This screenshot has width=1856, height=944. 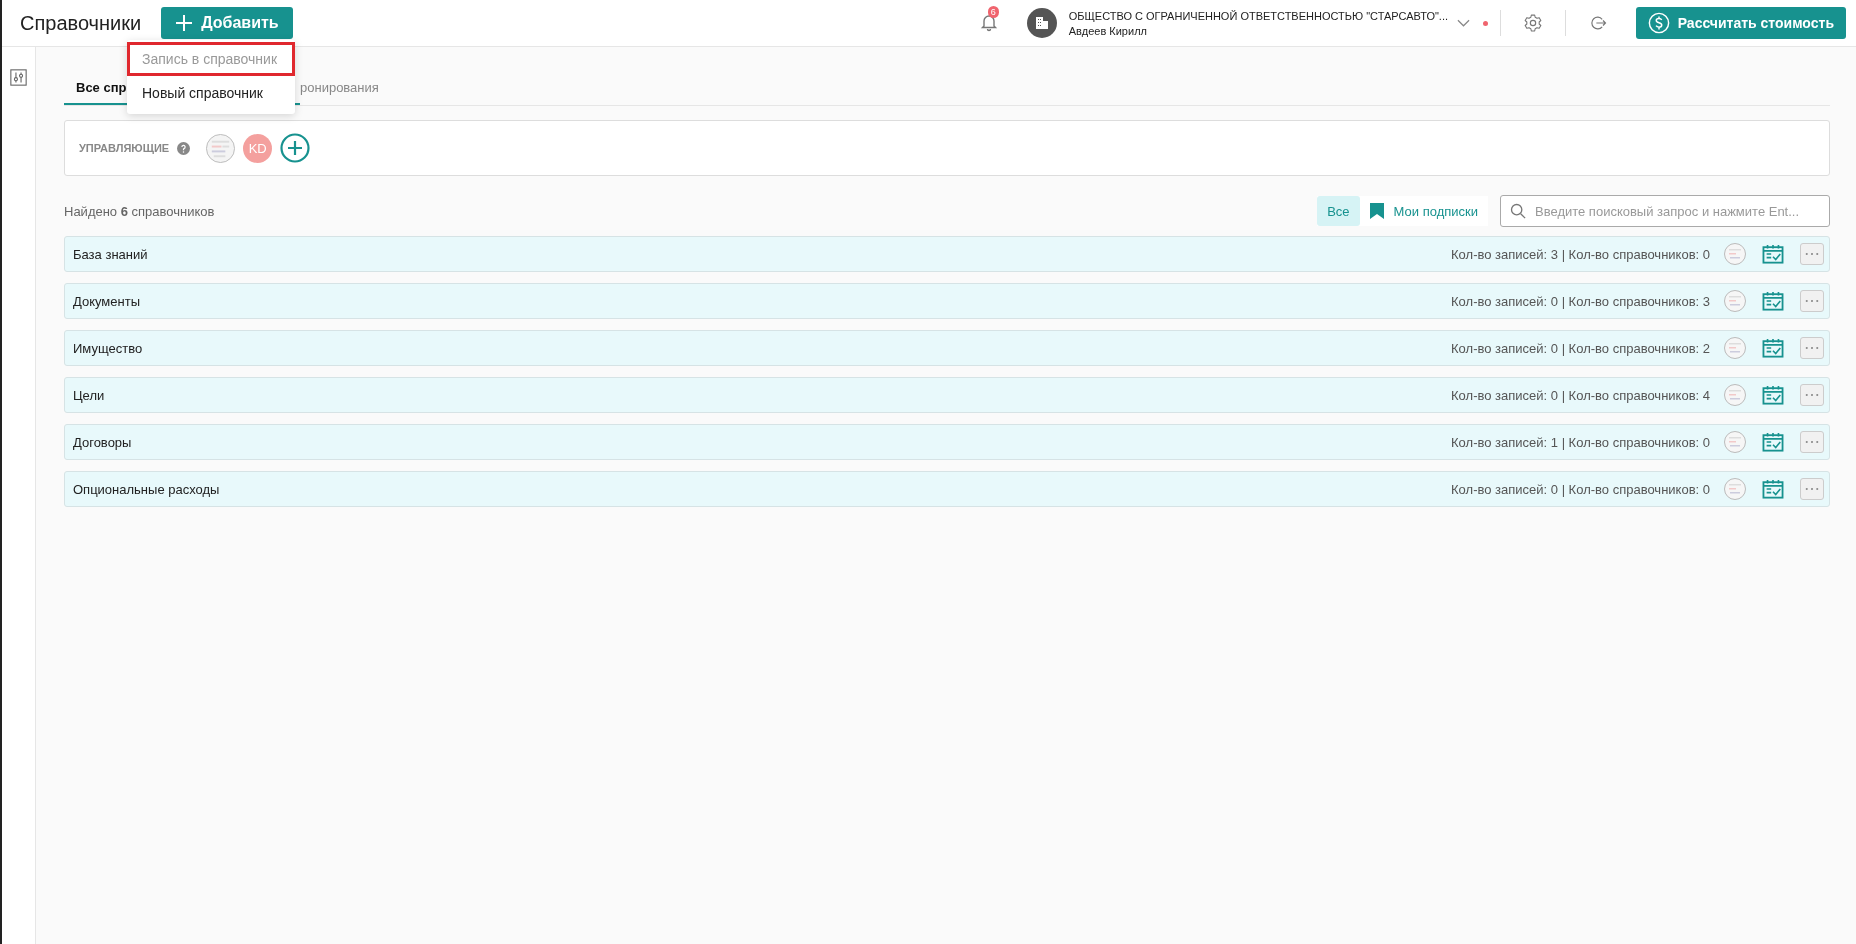 I want to click on directory-row: Цели Кол-во записей: 0 | Кол-во справочников: 4, so click(x=947, y=395).